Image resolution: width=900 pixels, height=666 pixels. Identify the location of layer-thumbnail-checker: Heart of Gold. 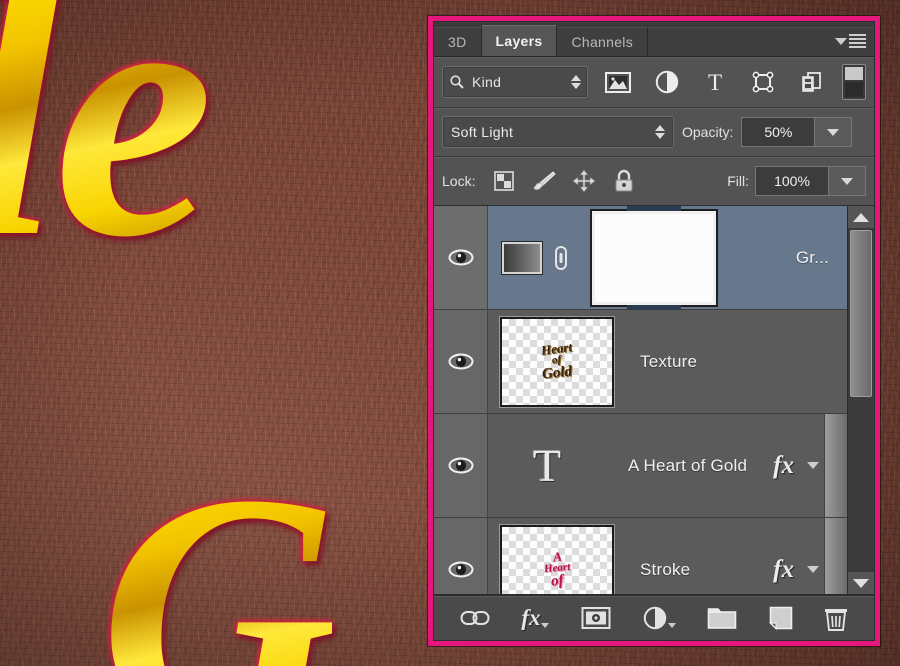
(557, 361).